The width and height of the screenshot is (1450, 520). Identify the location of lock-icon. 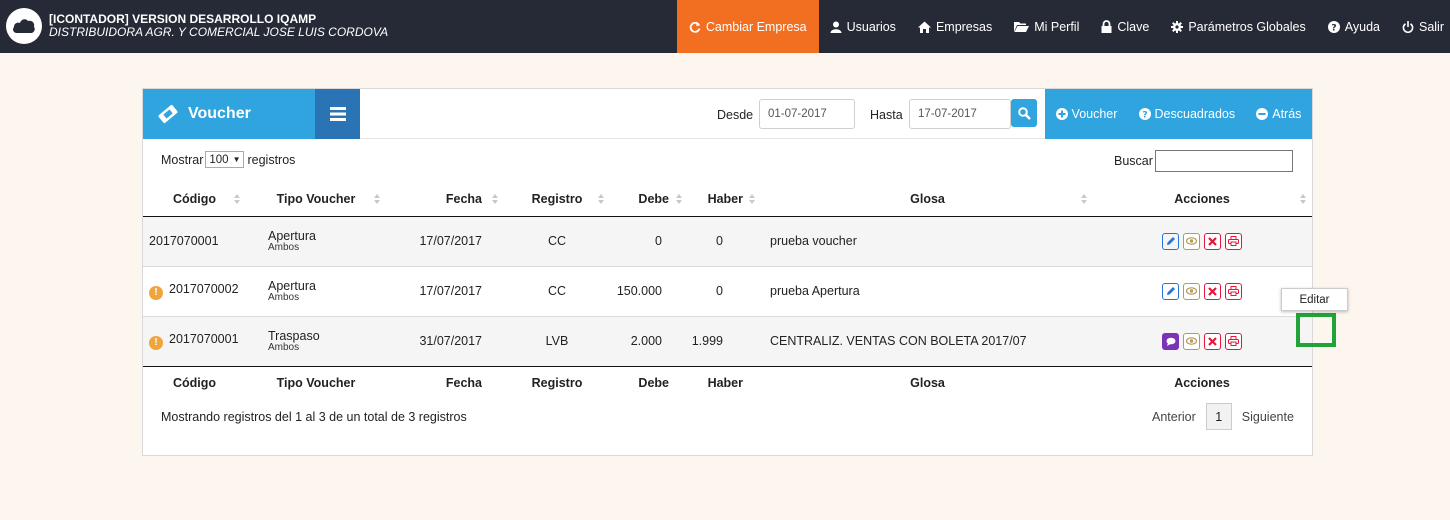
(1106, 26).